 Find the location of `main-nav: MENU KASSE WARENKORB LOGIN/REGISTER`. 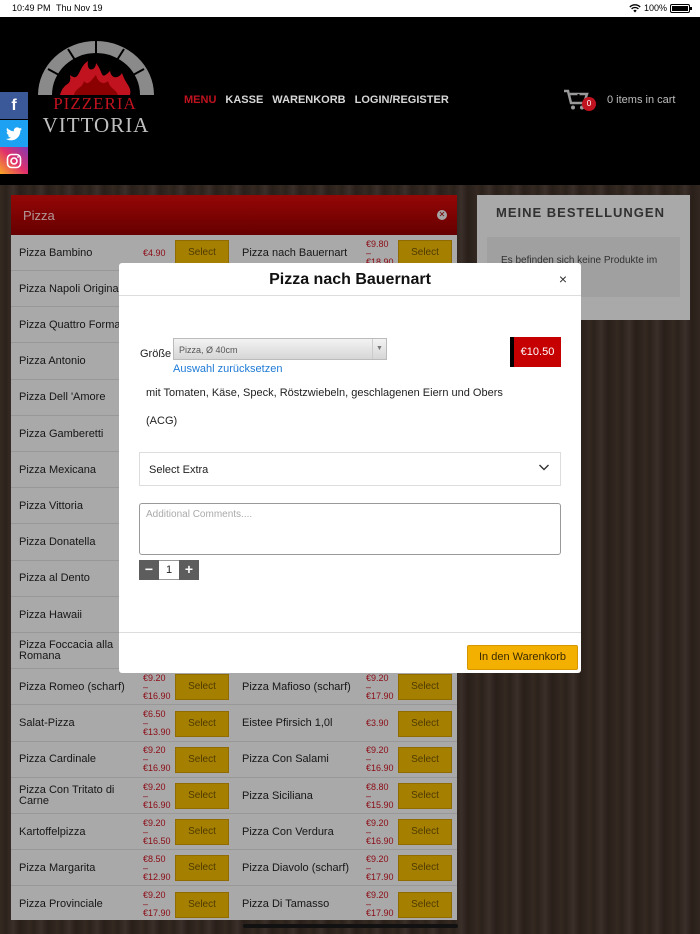

main-nav: MENU KASSE WARENKORB LOGIN/REGISTER is located at coordinates (316, 100).